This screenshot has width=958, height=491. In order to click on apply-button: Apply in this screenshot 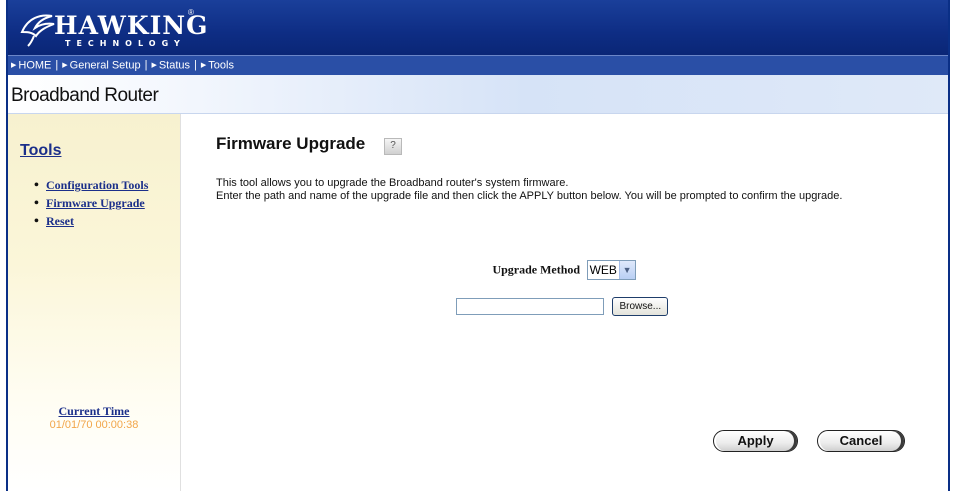, I will do `click(755, 441)`.